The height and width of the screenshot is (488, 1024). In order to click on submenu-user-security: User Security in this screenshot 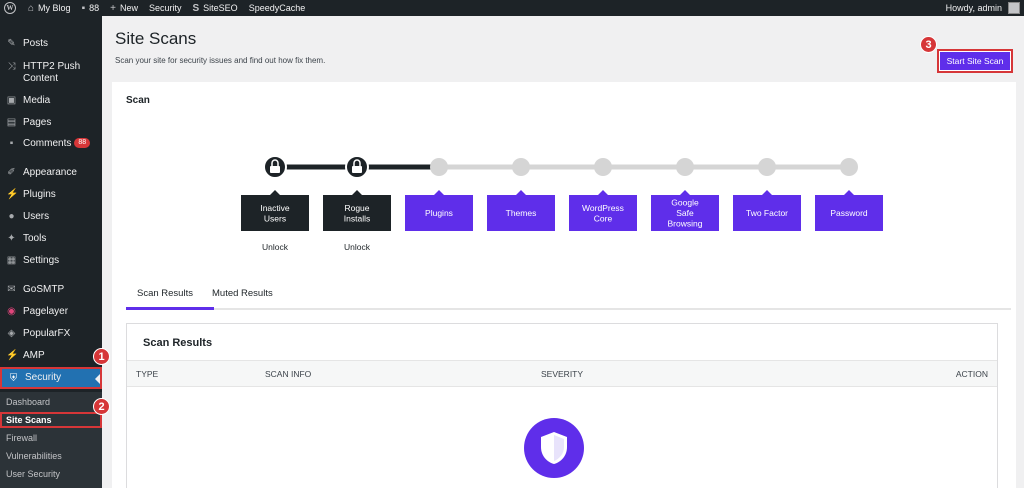, I will do `click(51, 474)`.